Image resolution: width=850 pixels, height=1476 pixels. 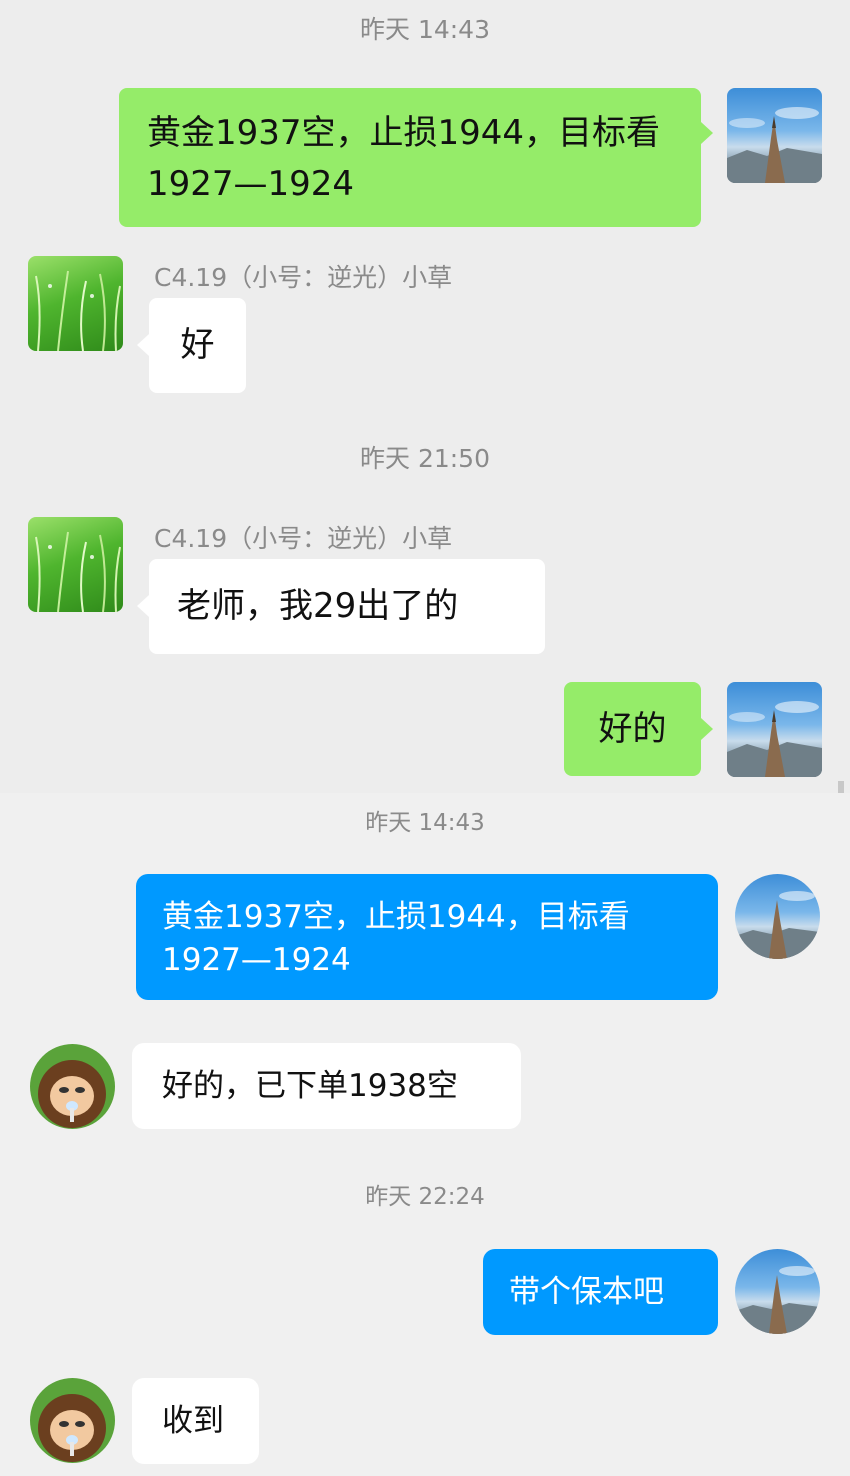 I want to click on outgoing-message: 好的, so click(x=632, y=729).